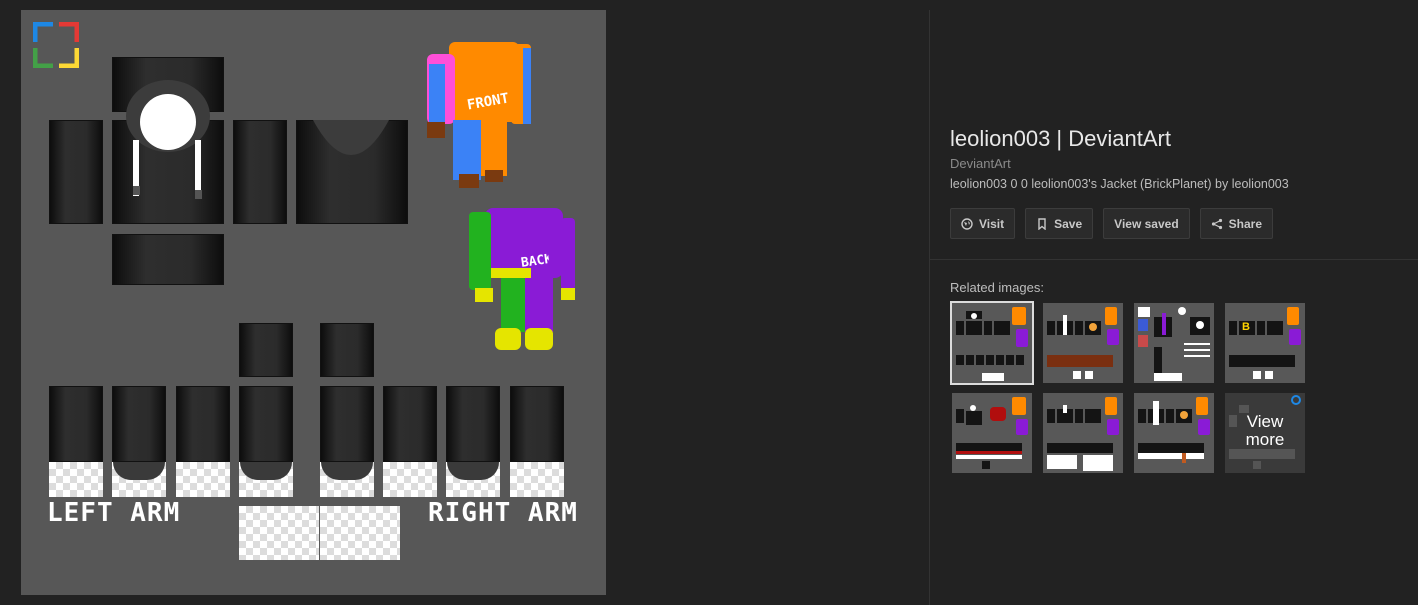  I want to click on image-title: leolion003 | DeviantArt, so click(1170, 139).